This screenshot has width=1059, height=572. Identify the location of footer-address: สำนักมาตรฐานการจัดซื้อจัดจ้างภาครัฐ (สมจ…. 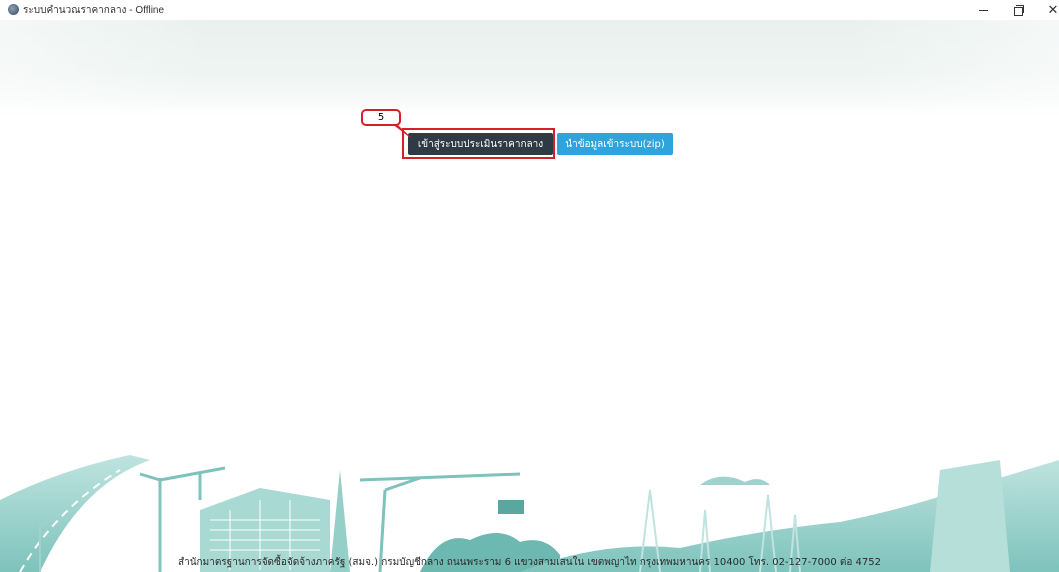
(529, 562).